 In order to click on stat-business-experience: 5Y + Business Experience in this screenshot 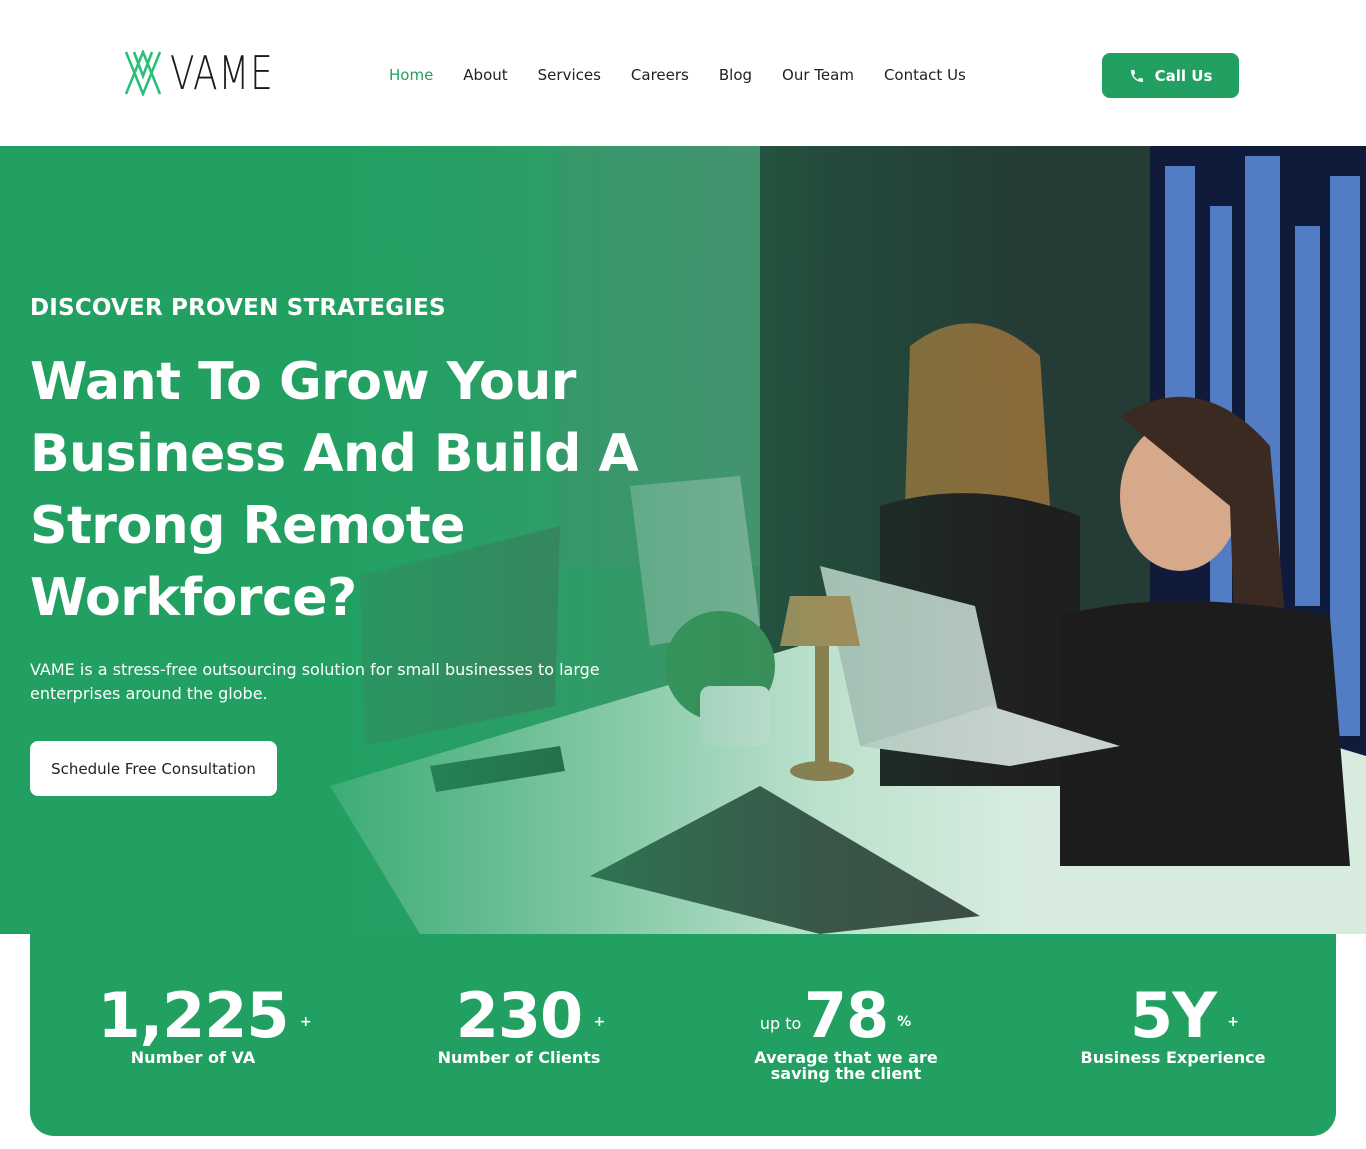, I will do `click(1173, 1024)`.